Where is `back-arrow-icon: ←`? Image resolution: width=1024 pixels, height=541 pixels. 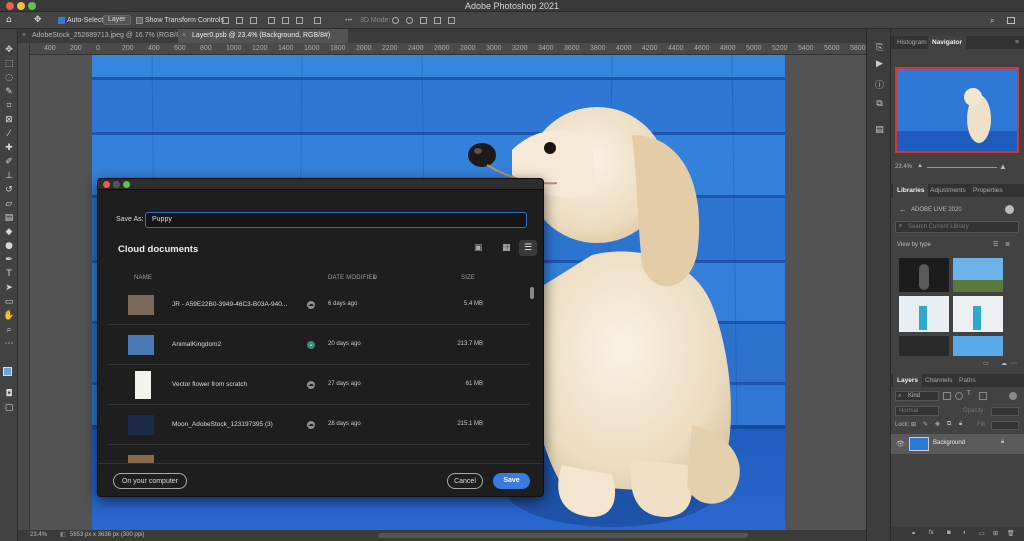 back-arrow-icon: ← is located at coordinates (903, 210).